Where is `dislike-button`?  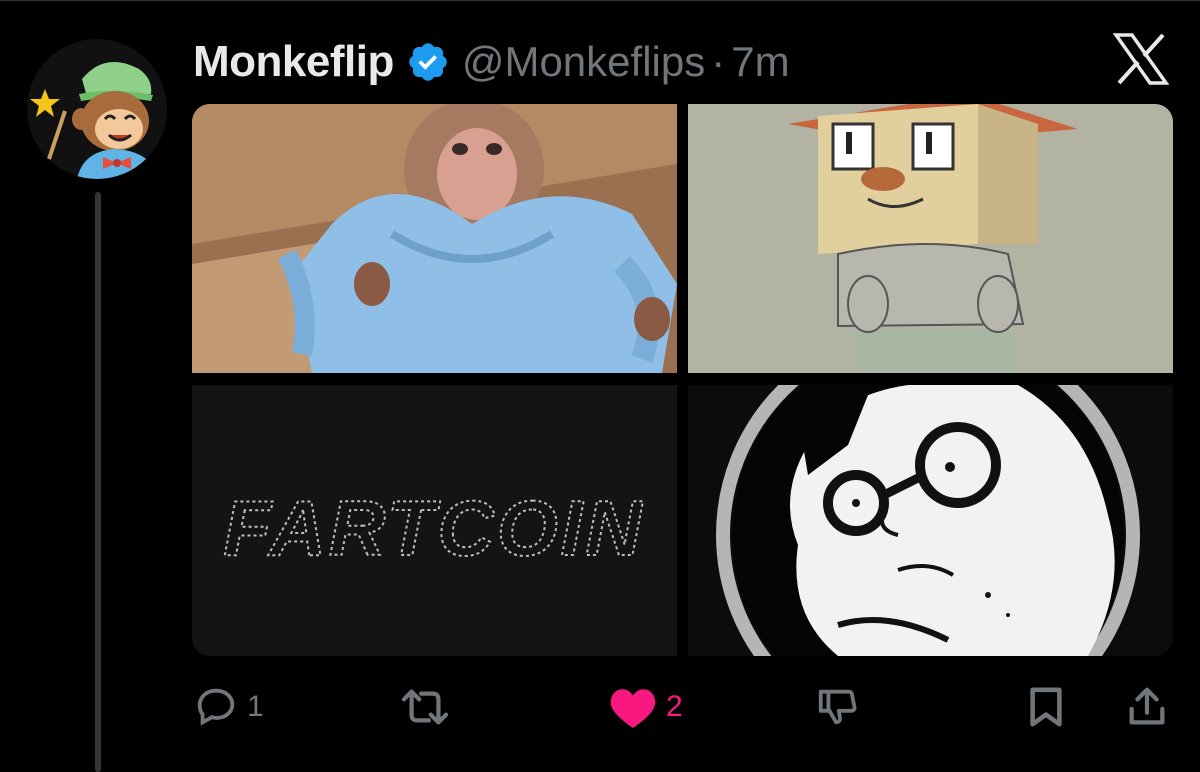
dislike-button is located at coordinates (838, 707).